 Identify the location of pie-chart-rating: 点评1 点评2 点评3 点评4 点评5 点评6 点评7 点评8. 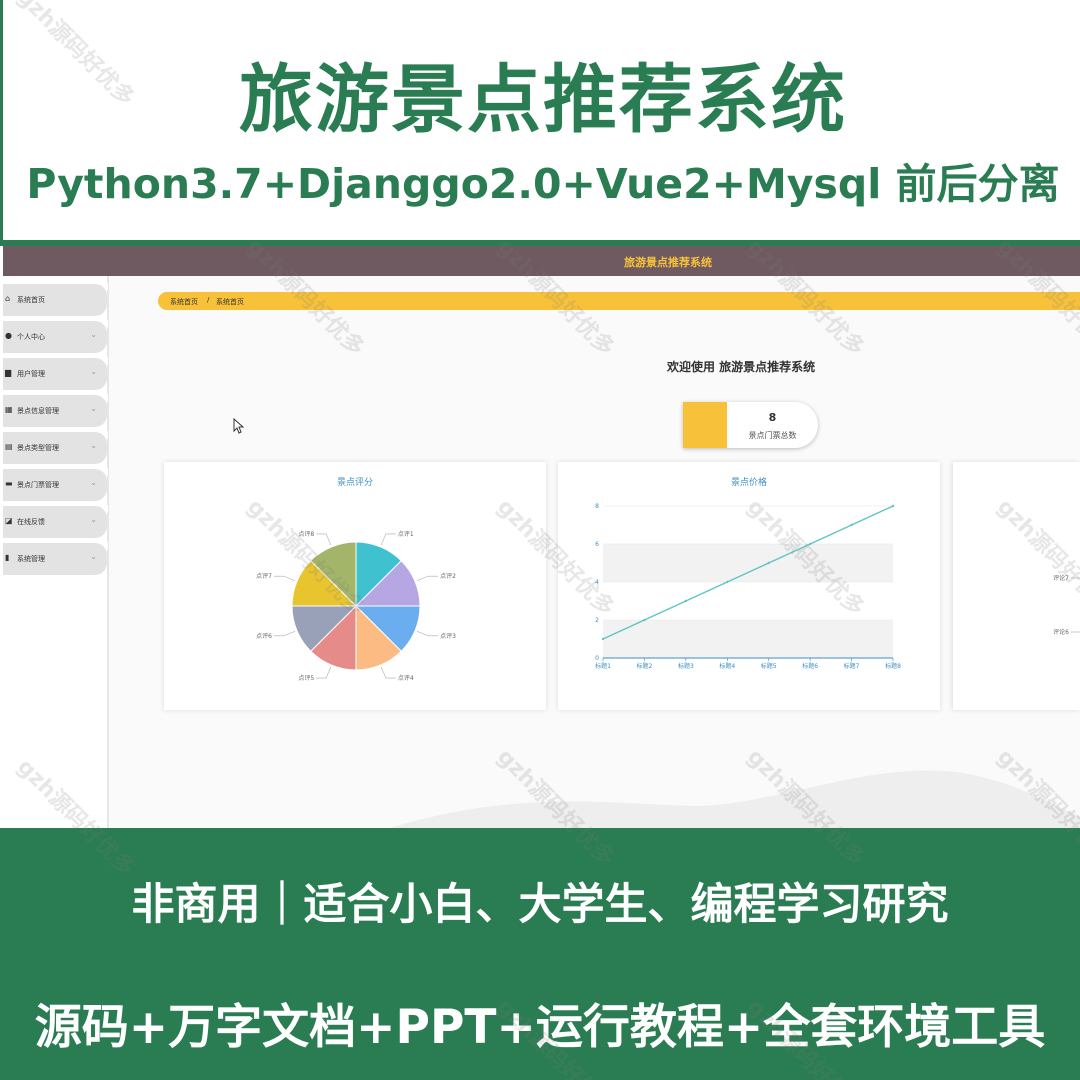
(356, 606).